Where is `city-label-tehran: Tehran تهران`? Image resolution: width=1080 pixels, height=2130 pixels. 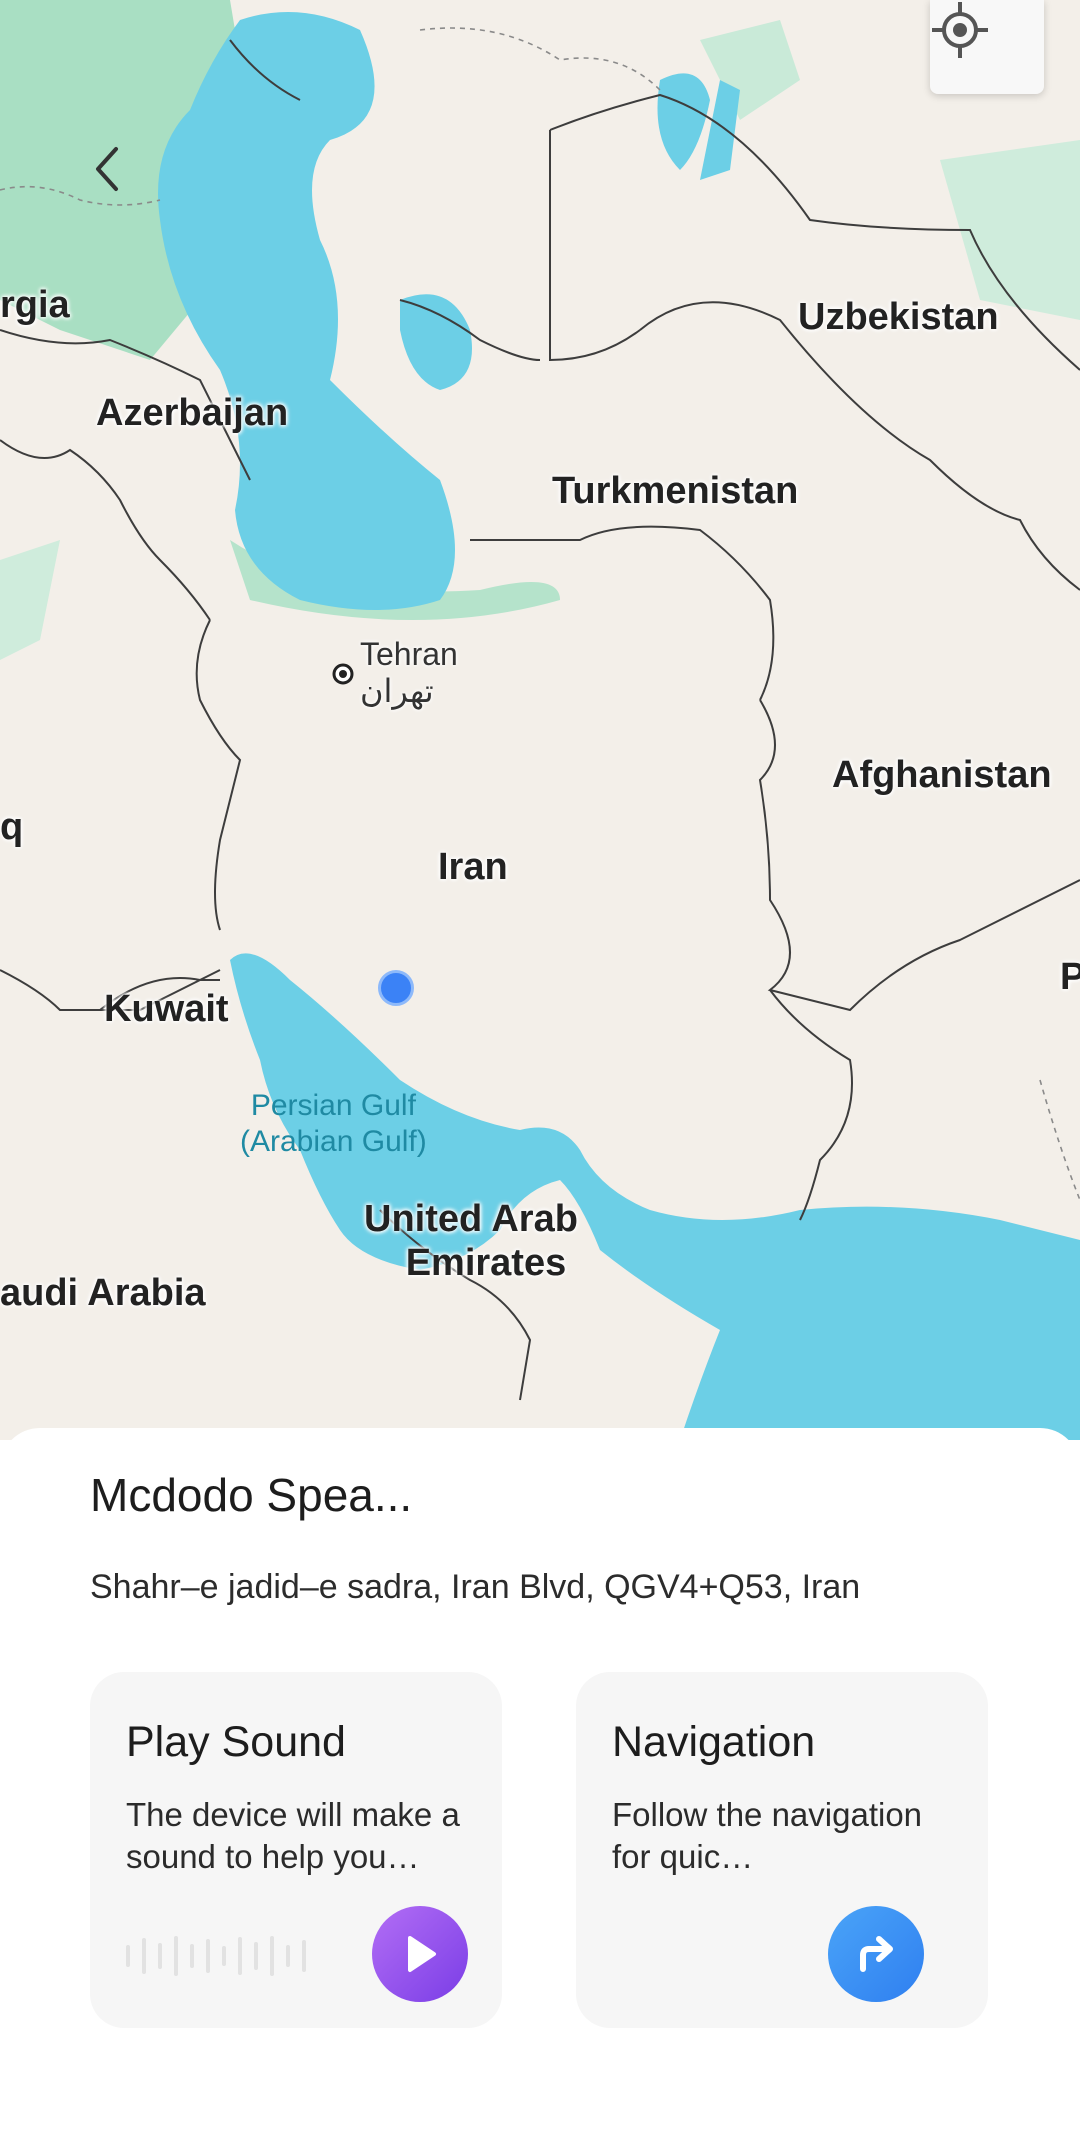
city-label-tehran: Tehran تهران is located at coordinates (409, 673).